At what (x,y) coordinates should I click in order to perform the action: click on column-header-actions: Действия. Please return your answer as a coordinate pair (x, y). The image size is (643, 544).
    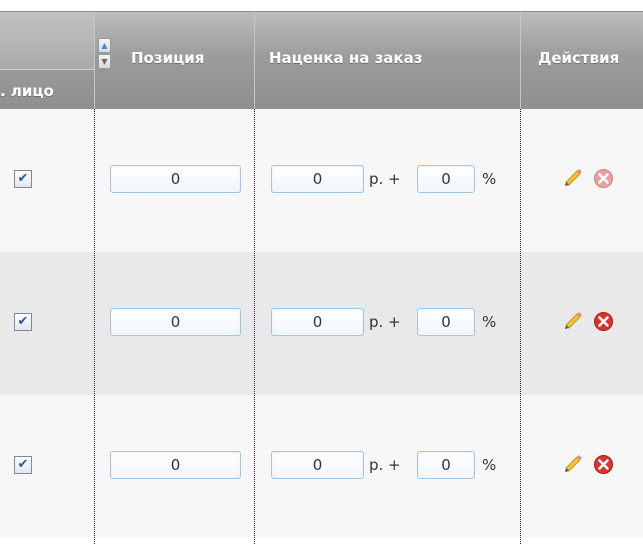
    Looking at the image, I should click on (582, 61).